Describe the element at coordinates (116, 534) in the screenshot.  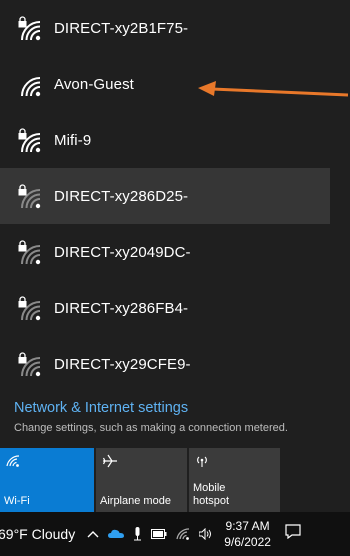
I see `onedrive-cloud-icon` at that location.